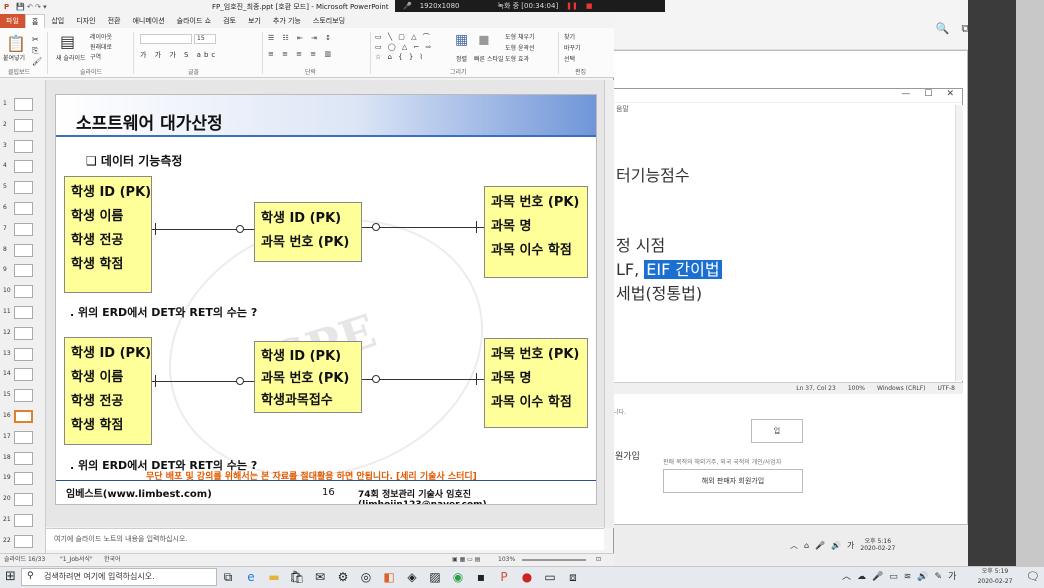 Image resolution: width=1044 pixels, height=588 pixels. I want to click on font-size-select: 15, so click(205, 39).